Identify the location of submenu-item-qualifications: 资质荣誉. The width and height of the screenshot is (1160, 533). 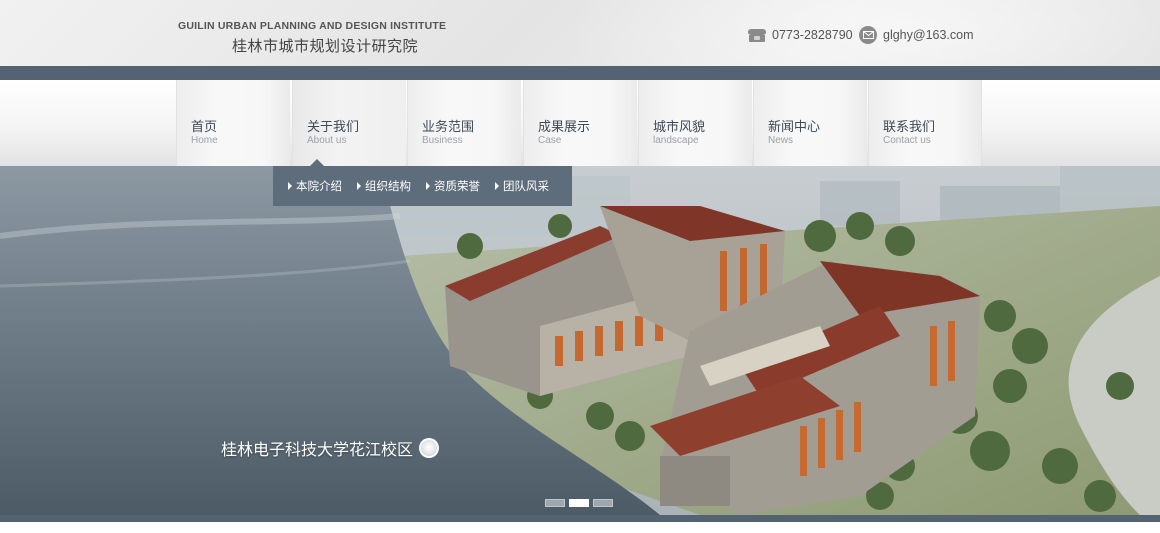
(453, 186).